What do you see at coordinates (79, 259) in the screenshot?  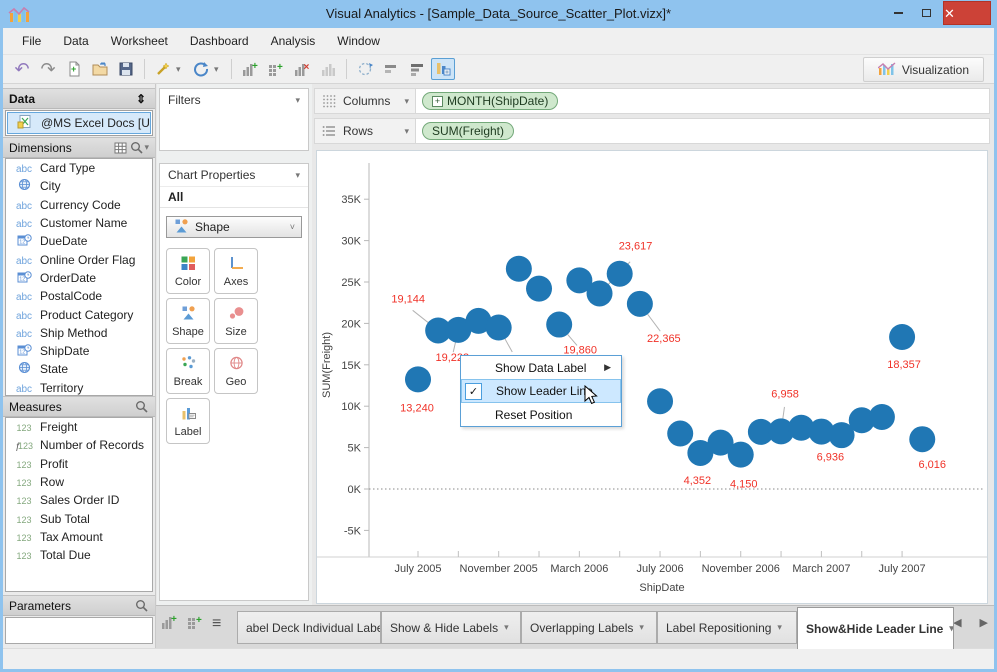 I see `dimension-item-online-order-flag: abc Online Order Flag` at bounding box center [79, 259].